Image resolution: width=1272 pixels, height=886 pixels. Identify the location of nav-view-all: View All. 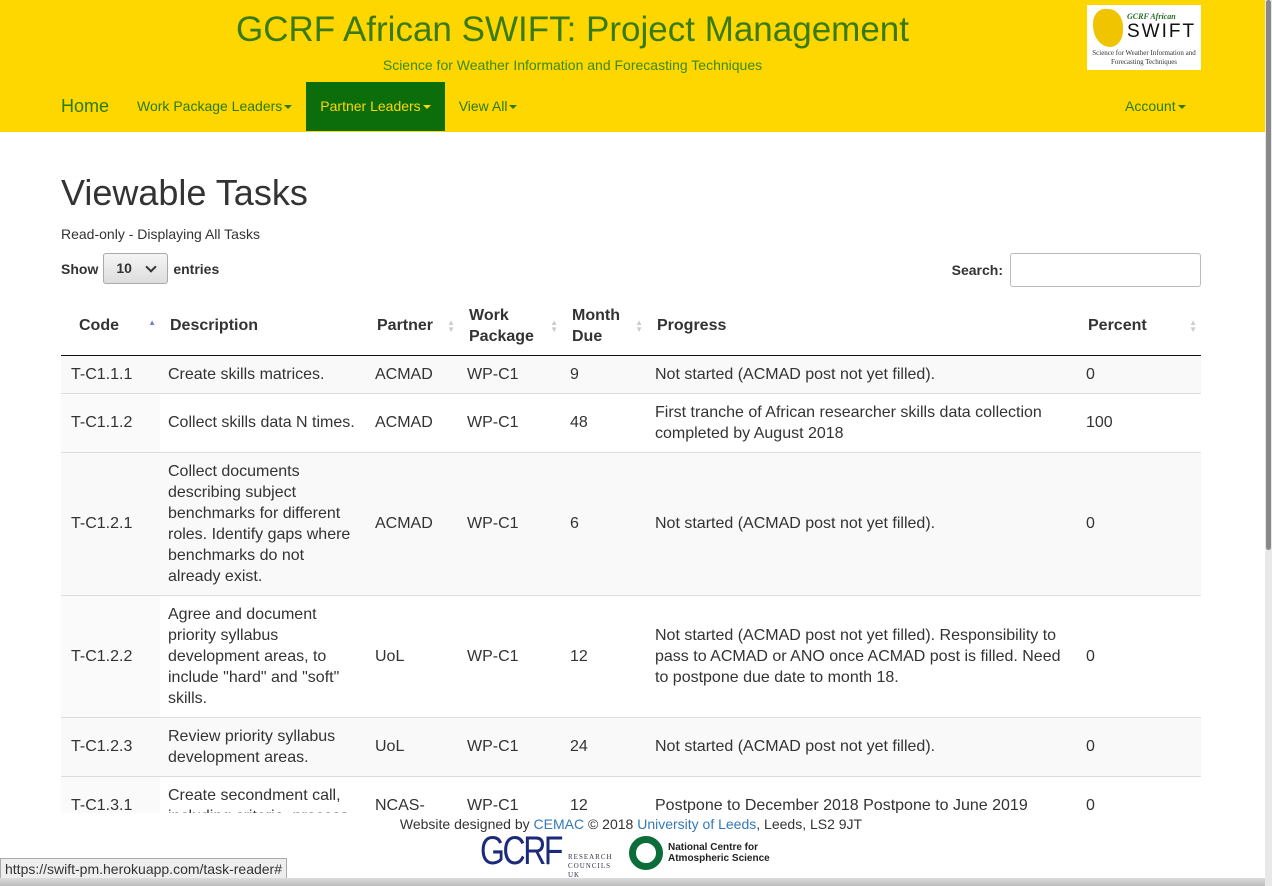
(488, 106).